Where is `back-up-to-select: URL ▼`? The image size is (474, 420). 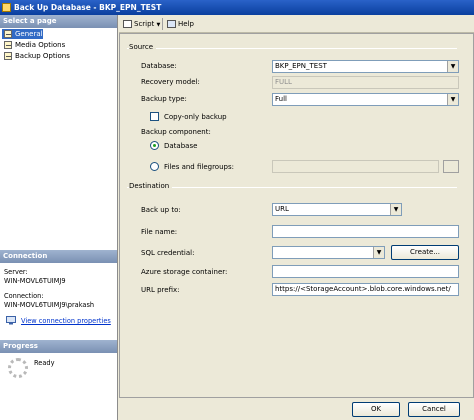
back-up-to-select: URL ▼ is located at coordinates (337, 209).